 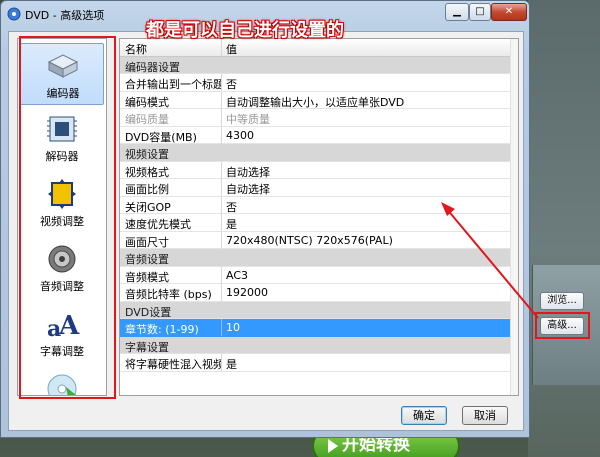 What do you see at coordinates (319, 153) in the screenshot?
I see `grid-section-row: 视频设置` at bounding box center [319, 153].